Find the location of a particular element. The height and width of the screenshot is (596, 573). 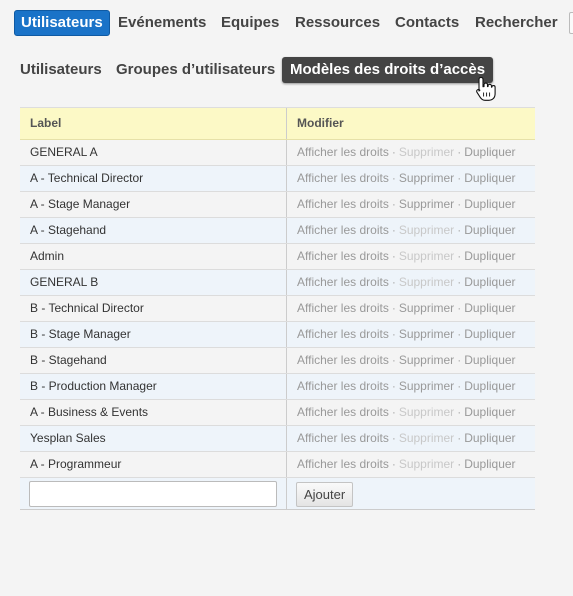

nav-contacts: Contacts is located at coordinates (427, 23).